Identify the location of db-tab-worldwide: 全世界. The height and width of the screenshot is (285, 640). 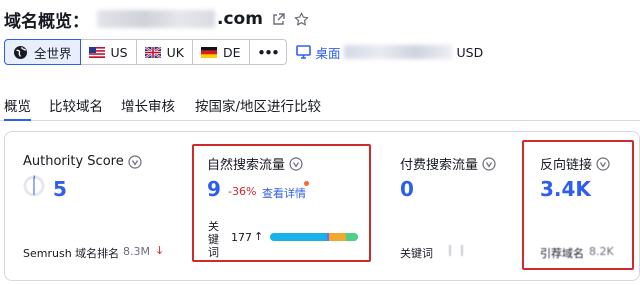
(42, 52).